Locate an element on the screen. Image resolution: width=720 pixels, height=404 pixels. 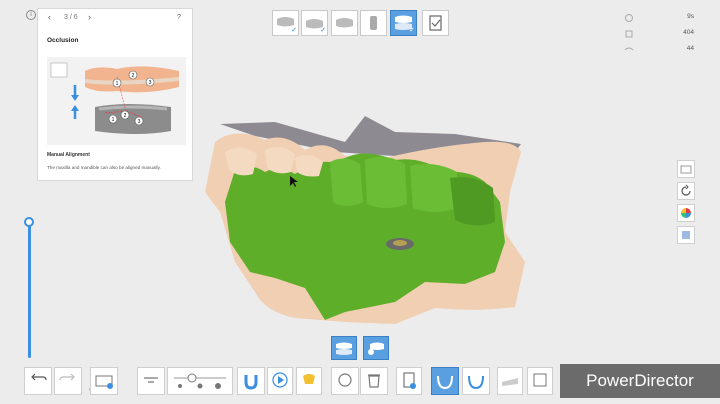
redo-button: Redo is located at coordinates (76, 381).